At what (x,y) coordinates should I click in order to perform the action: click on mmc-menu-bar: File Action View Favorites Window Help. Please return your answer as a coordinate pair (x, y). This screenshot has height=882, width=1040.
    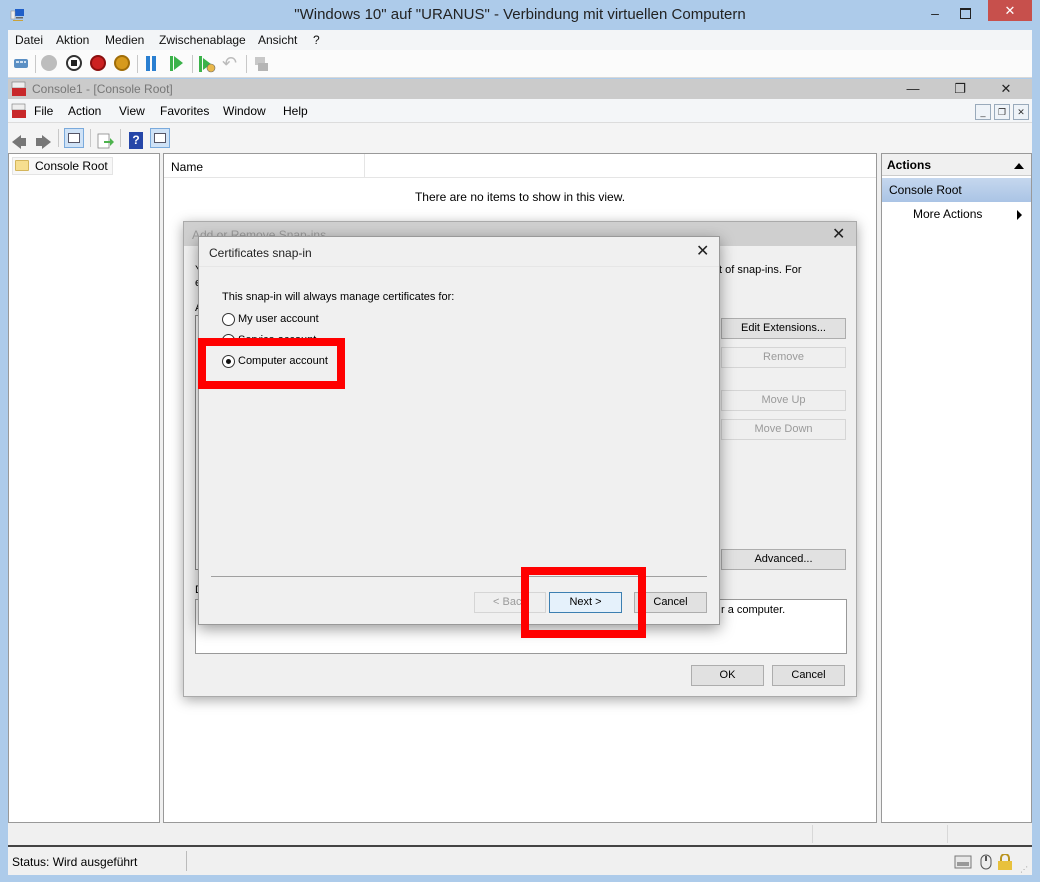
    Looking at the image, I should click on (520, 111).